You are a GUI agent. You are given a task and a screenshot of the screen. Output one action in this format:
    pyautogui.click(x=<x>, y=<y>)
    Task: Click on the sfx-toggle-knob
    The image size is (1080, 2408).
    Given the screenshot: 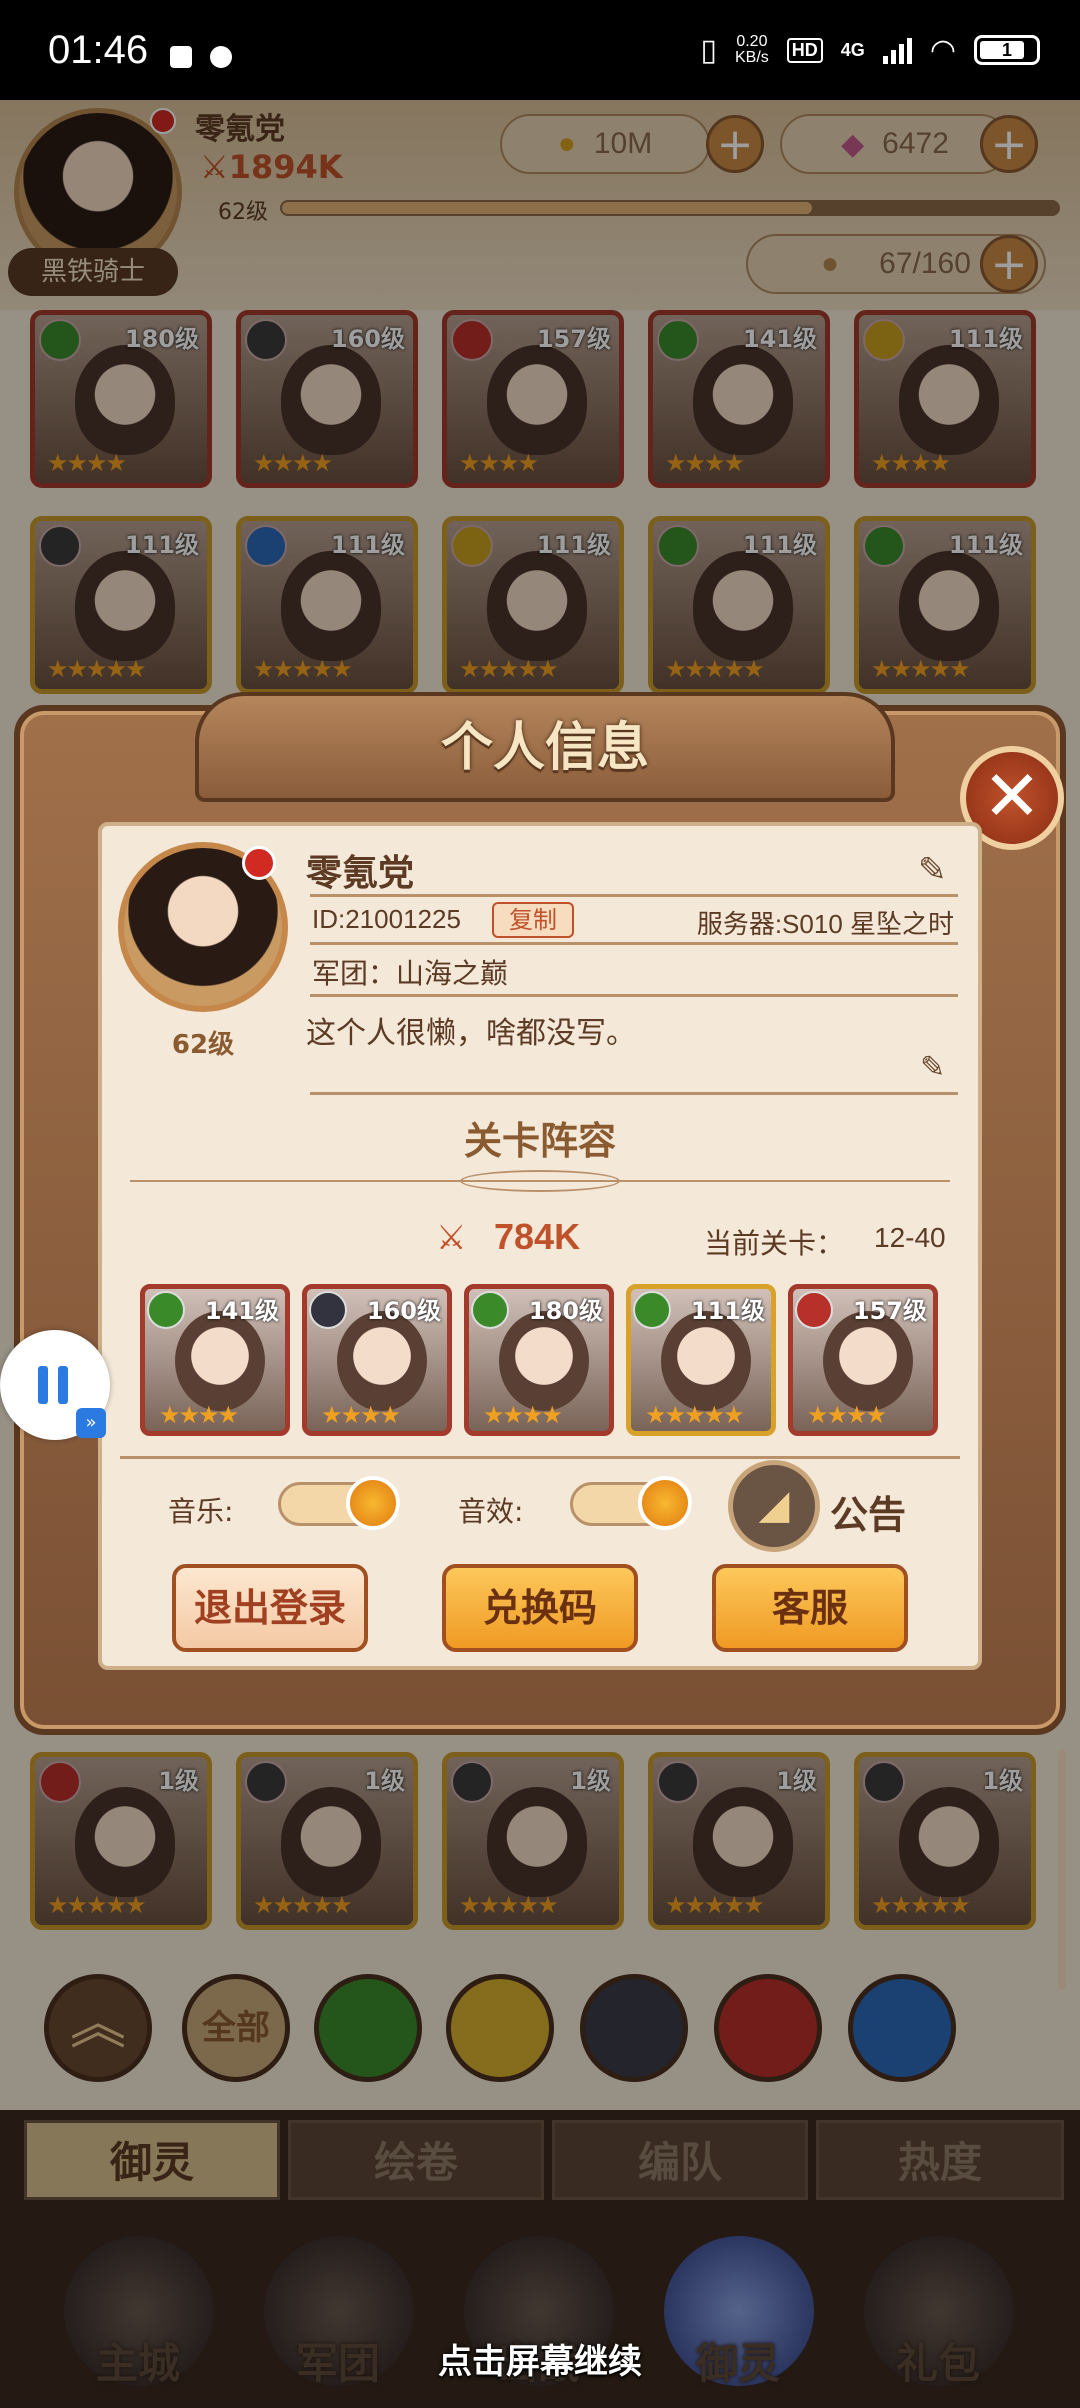 What is the action you would take?
    pyautogui.click(x=665, y=1503)
    